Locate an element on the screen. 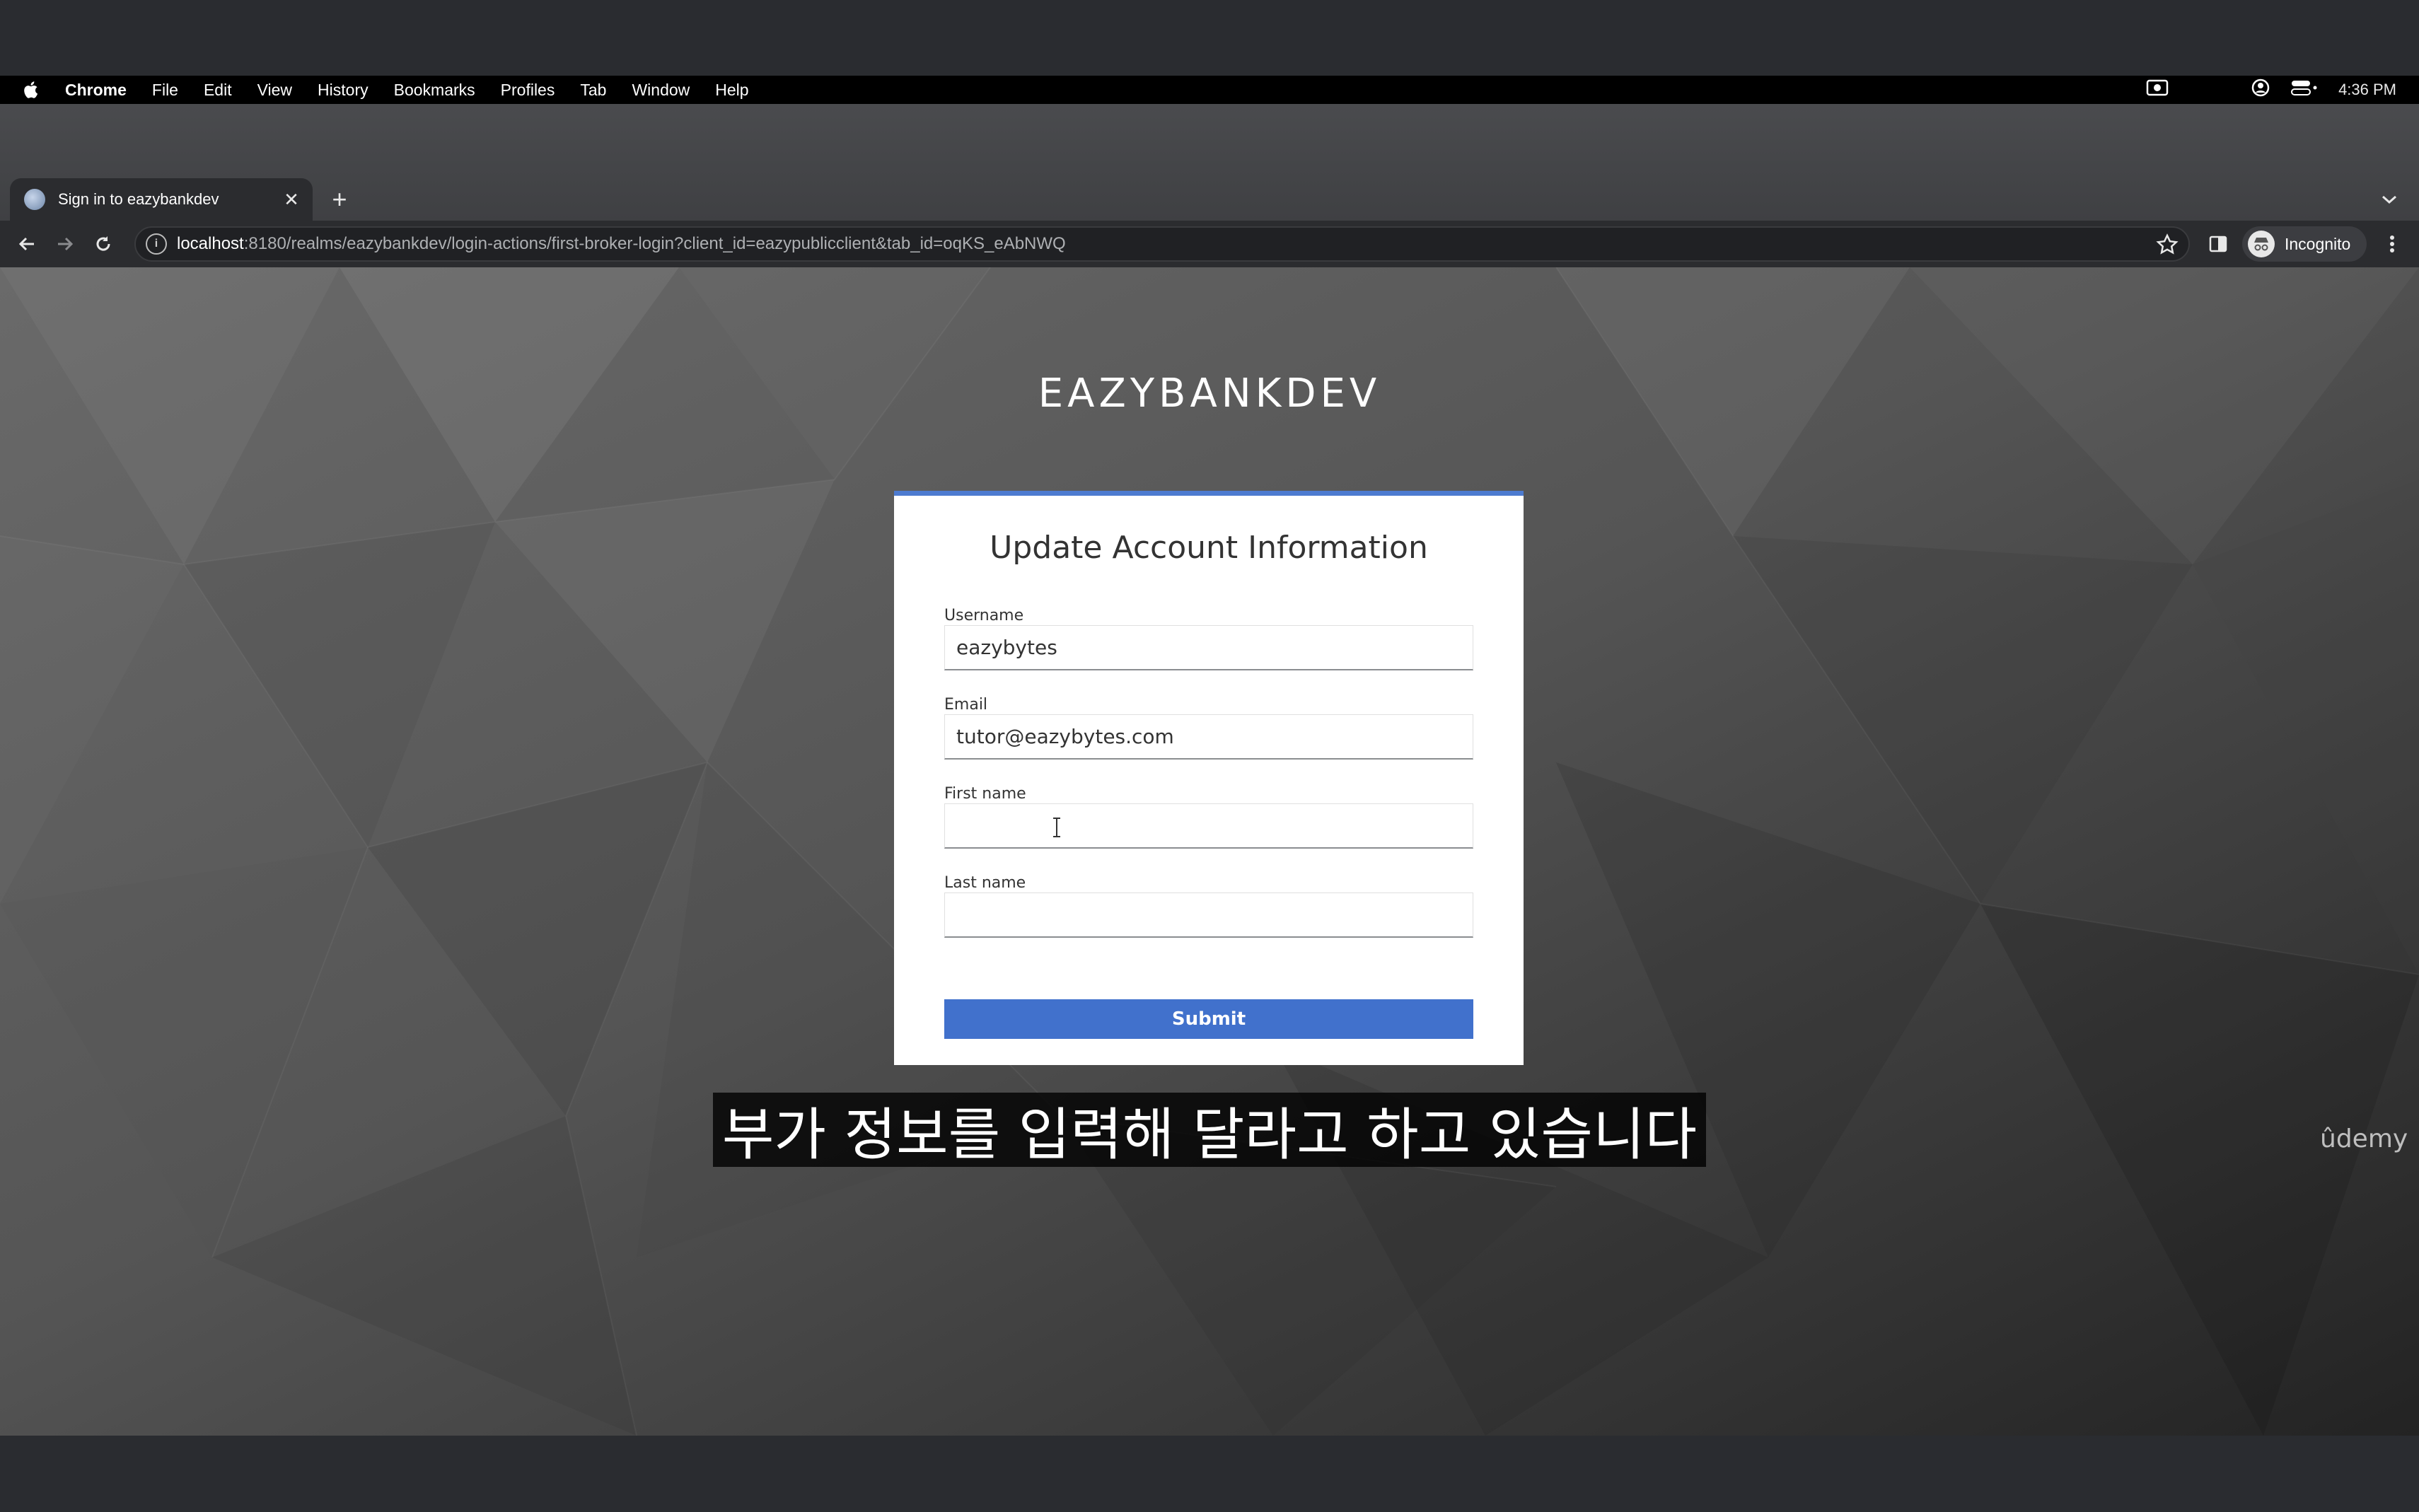 This screenshot has height=1512, width=2419. tab-search-chevron-icon is located at coordinates (2389, 199).